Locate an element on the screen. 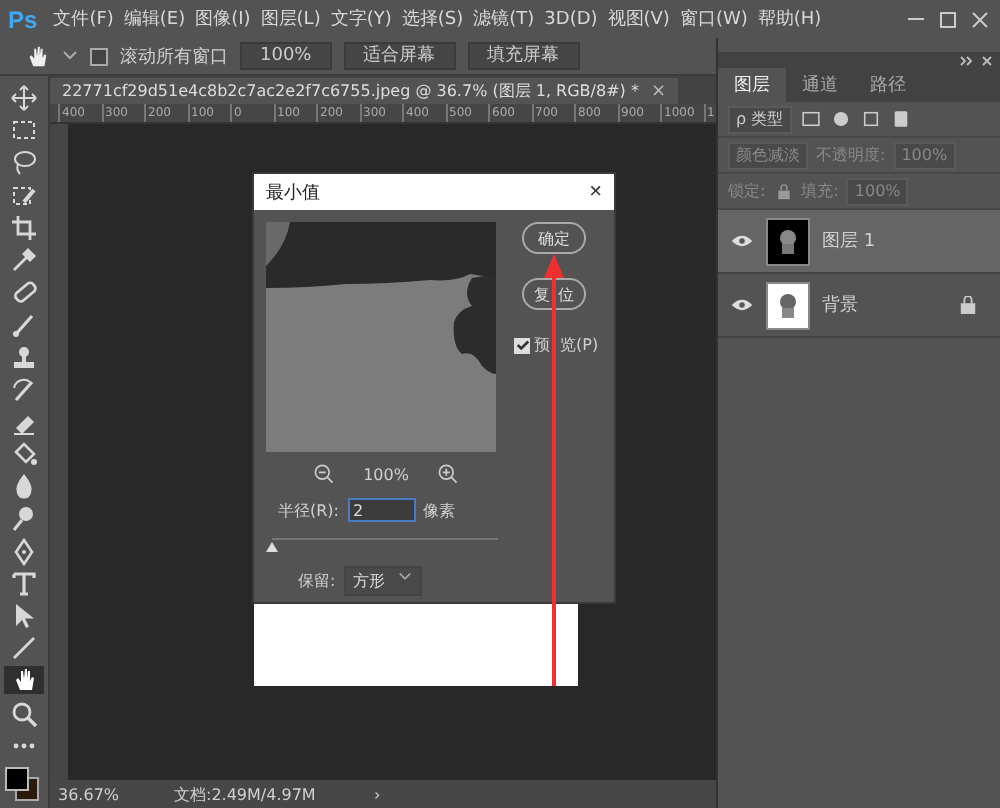 The height and width of the screenshot is (808, 1000). status-menu-arrow: › is located at coordinates (377, 794).